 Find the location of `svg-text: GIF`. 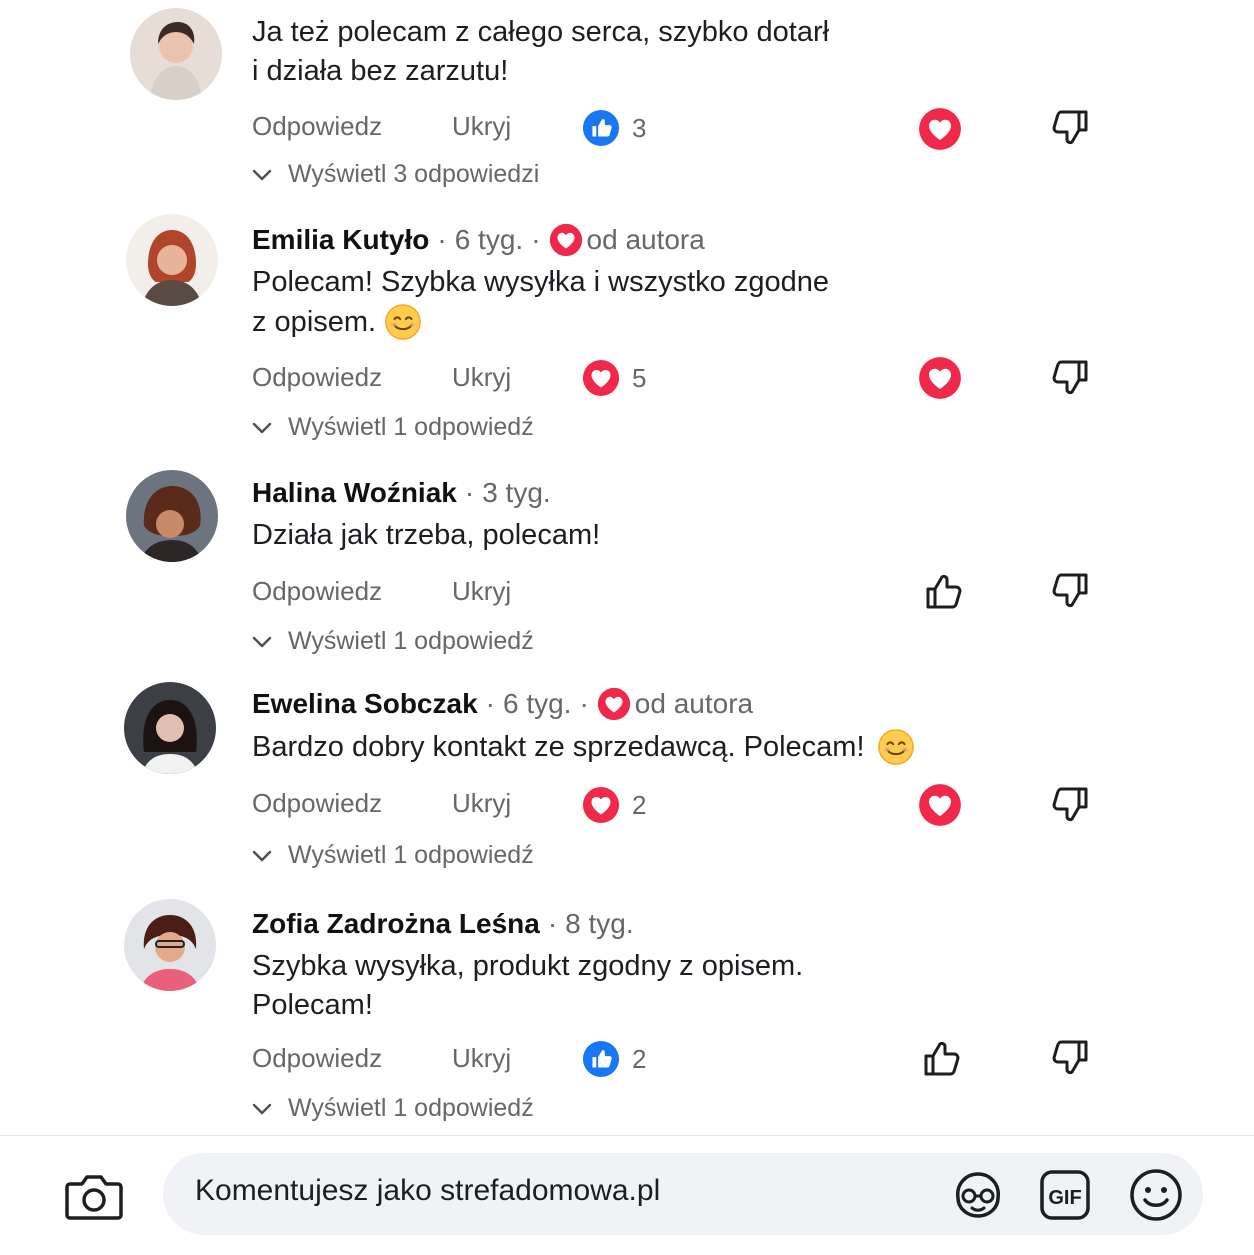

svg-text: GIF is located at coordinates (1064, 1198).